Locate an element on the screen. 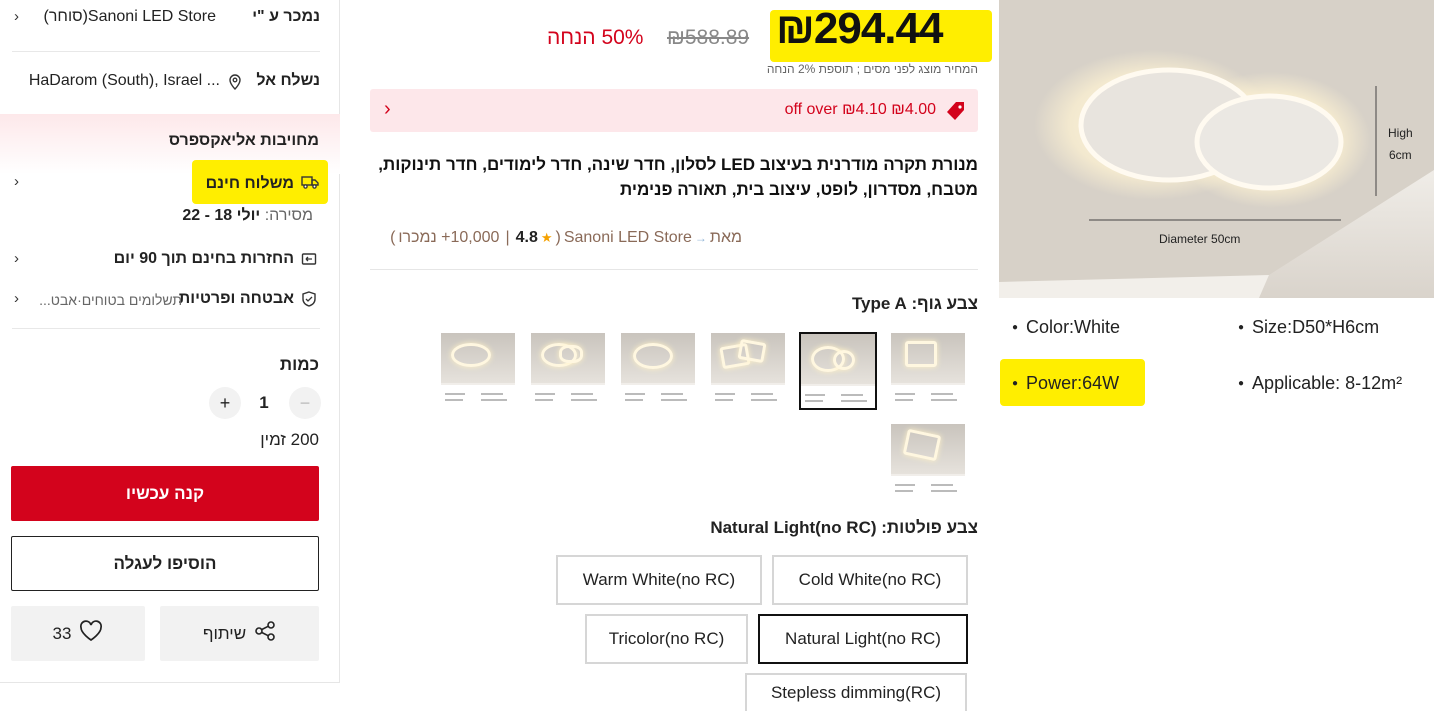 This screenshot has width=1437, height=711. option-natural-light-selected: Natural Light(no RC) is located at coordinates (863, 639).